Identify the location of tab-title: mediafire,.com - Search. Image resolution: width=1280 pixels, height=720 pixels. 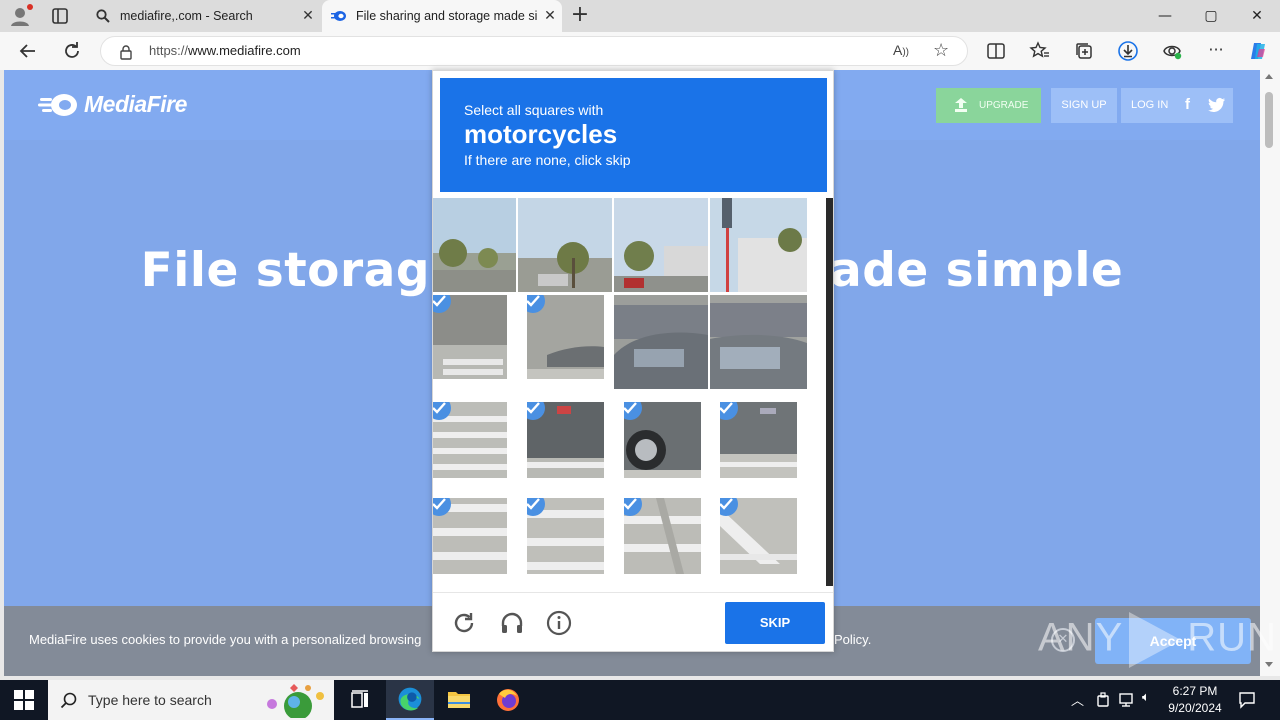
(186, 16).